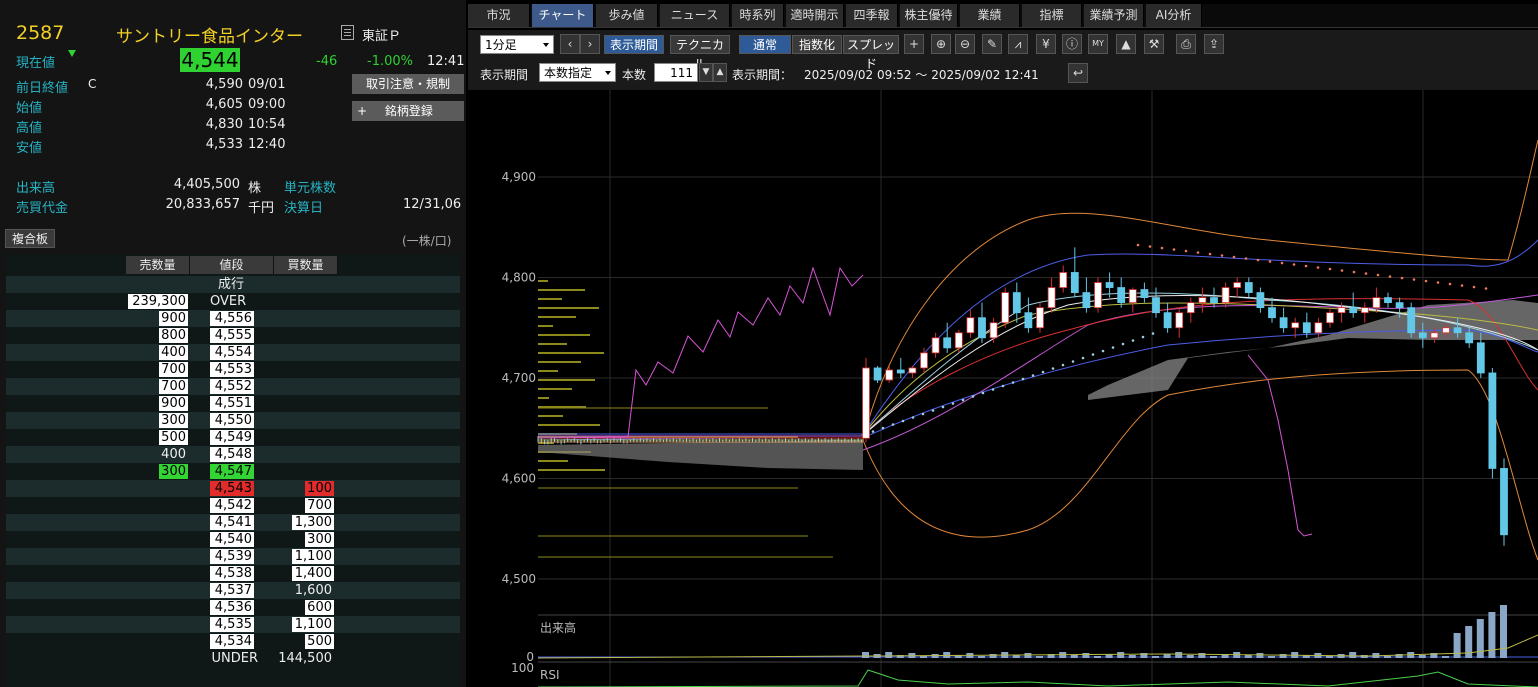 This screenshot has width=1538, height=687. What do you see at coordinates (570, 44) in the screenshot?
I see `prev-arrow-icon: ‹` at bounding box center [570, 44].